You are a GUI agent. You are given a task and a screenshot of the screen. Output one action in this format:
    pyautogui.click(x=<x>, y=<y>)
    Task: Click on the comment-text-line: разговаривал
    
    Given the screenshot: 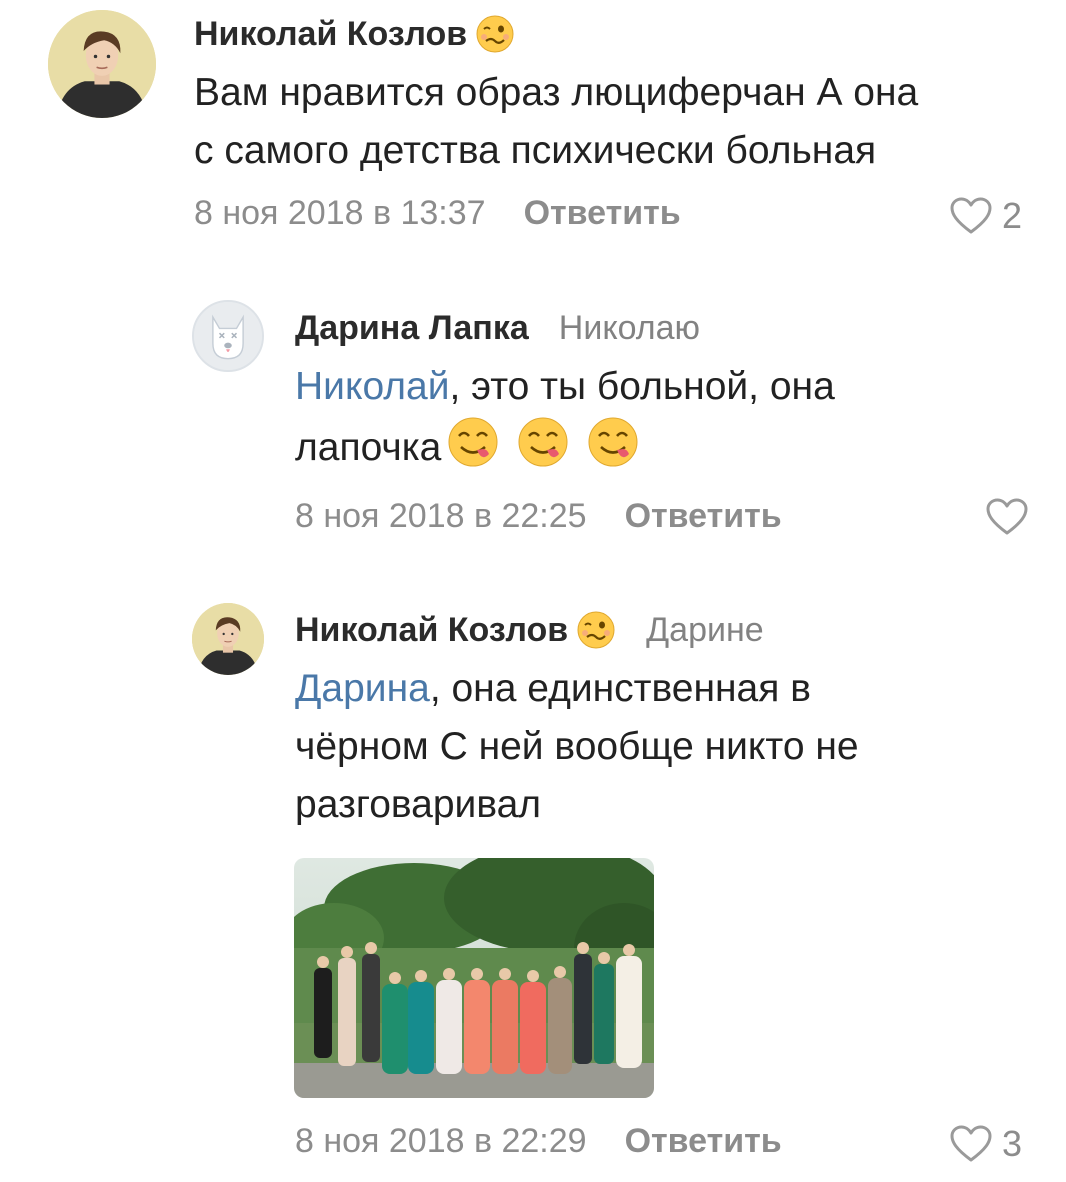 What is the action you would take?
    pyautogui.click(x=418, y=804)
    